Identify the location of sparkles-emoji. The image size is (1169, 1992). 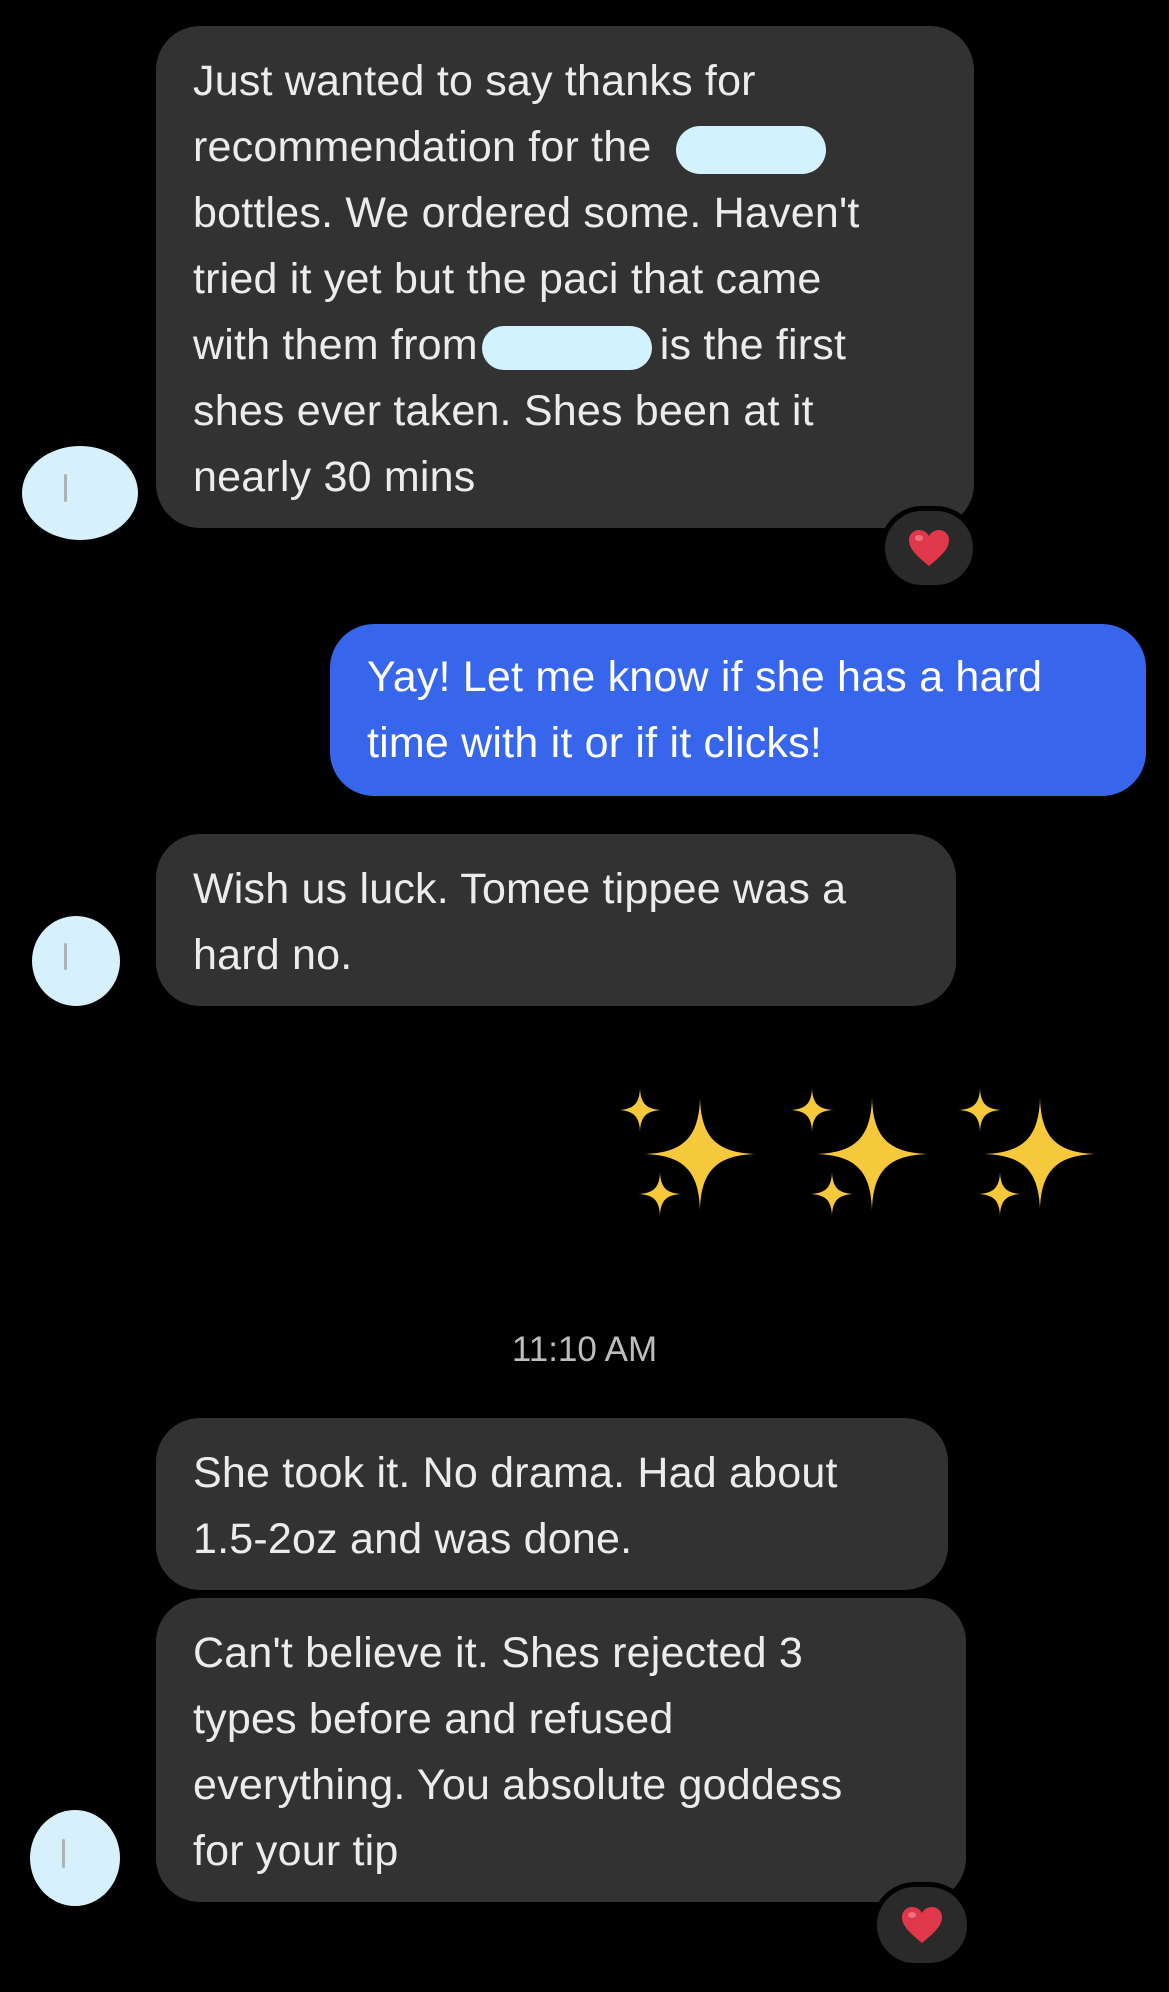
(857, 1152).